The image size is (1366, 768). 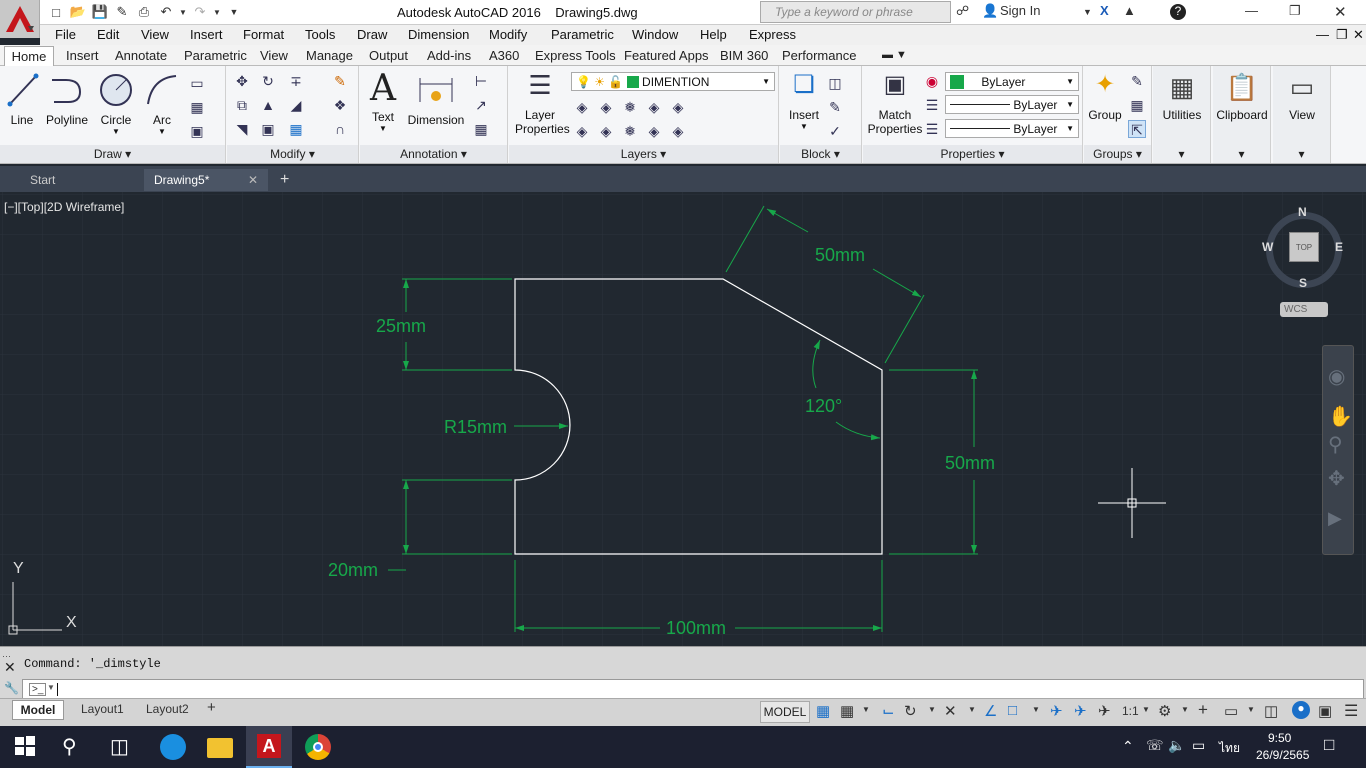 I want to click on quick-properties-icon: ◫, so click(x=1271, y=711).